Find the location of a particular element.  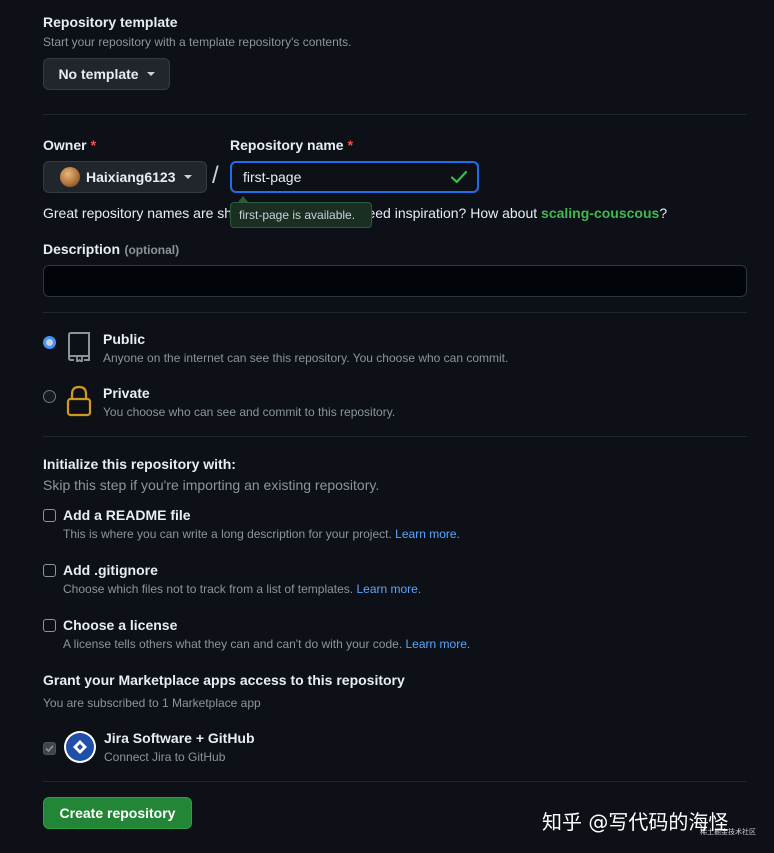

owner-label: Owner * is located at coordinates (69, 145).